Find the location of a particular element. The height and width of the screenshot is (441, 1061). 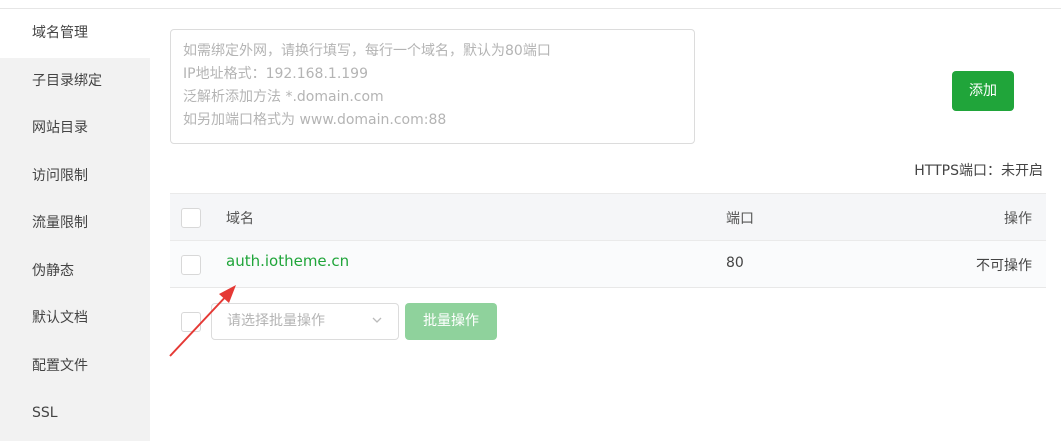

sidebar-item-rewrite: 伪静态 is located at coordinates (75, 272).